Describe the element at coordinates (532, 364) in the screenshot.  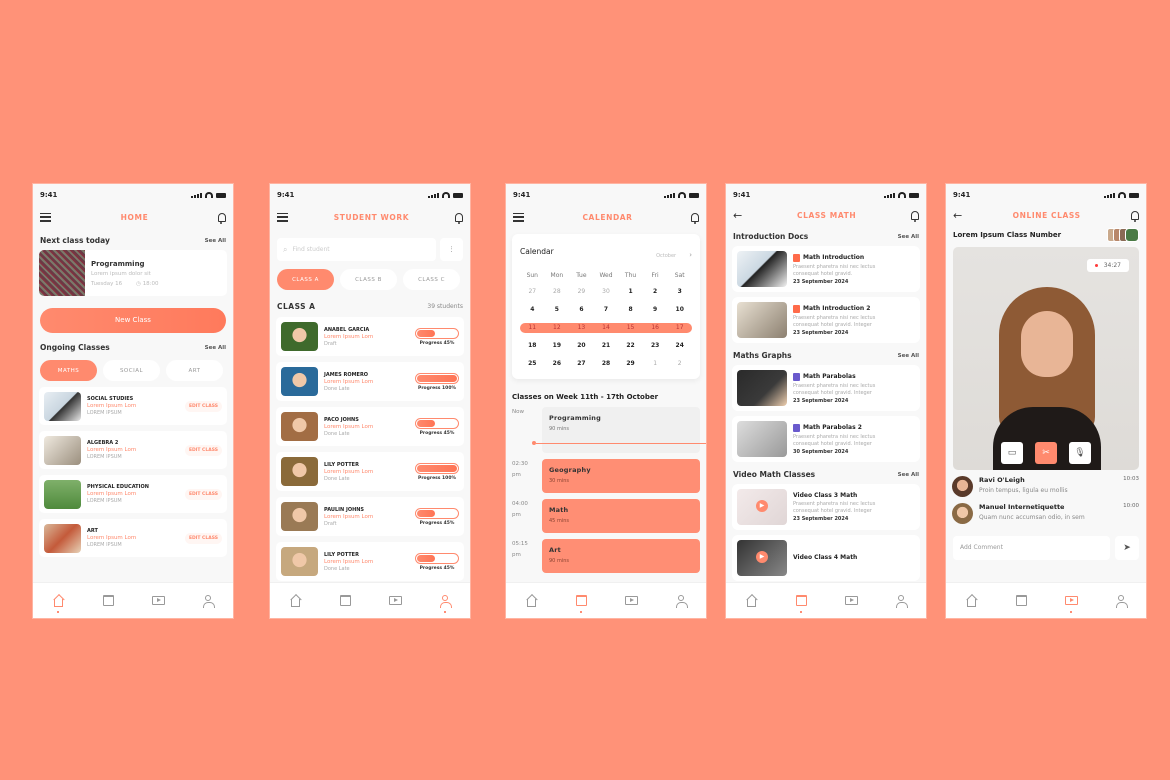
I see `calendar-day: 25` at that location.